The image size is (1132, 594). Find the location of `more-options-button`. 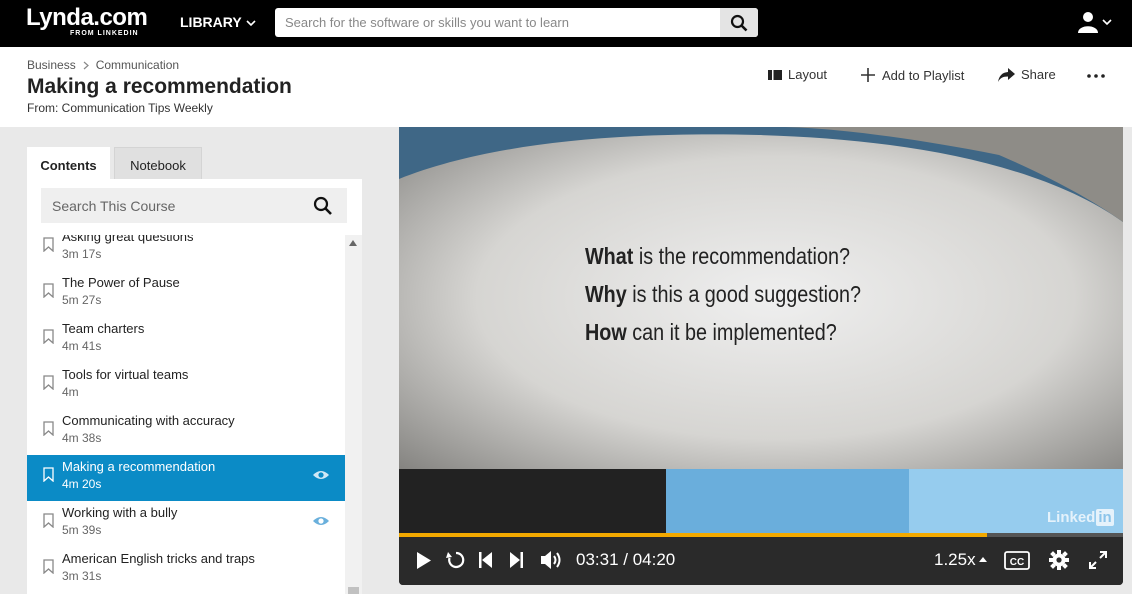

more-options-button is located at coordinates (1096, 76).